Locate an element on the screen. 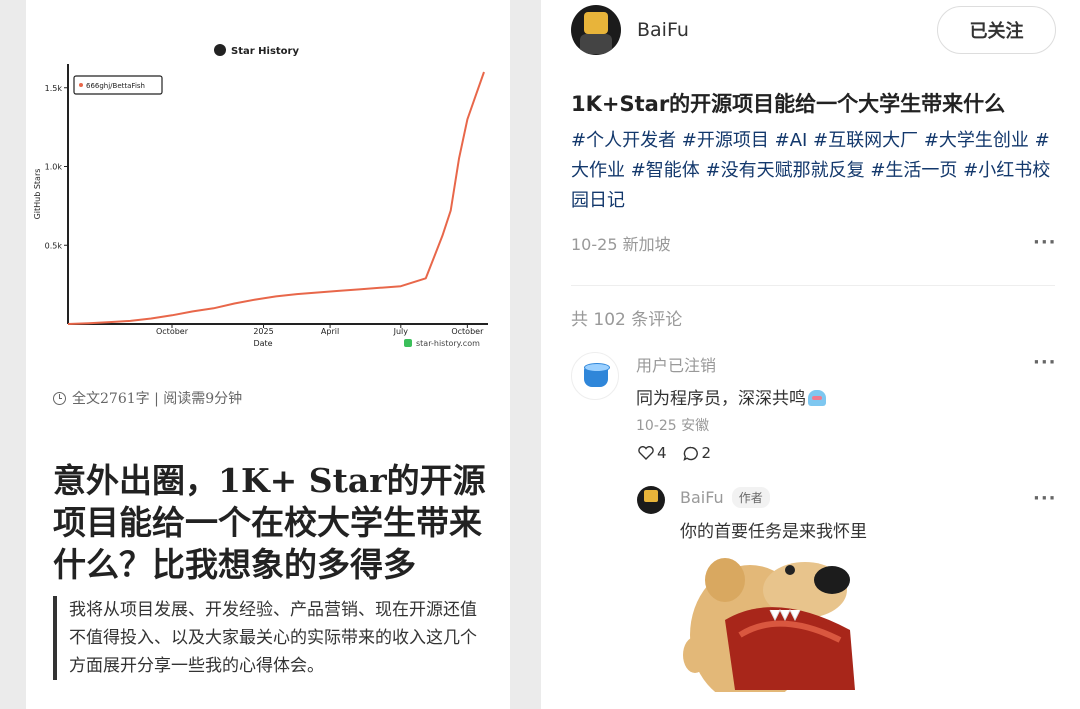 This screenshot has width=1080, height=709. author-row: BaiFu is located at coordinates (630, 30).